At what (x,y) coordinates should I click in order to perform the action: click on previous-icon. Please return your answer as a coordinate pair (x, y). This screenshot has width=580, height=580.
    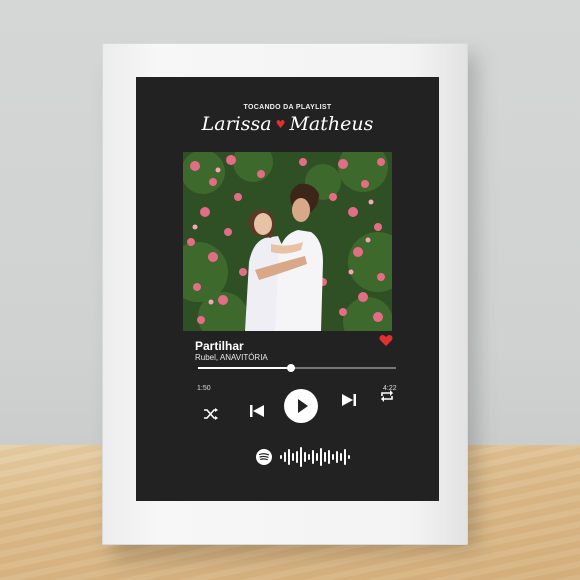
    Looking at the image, I should click on (257, 411).